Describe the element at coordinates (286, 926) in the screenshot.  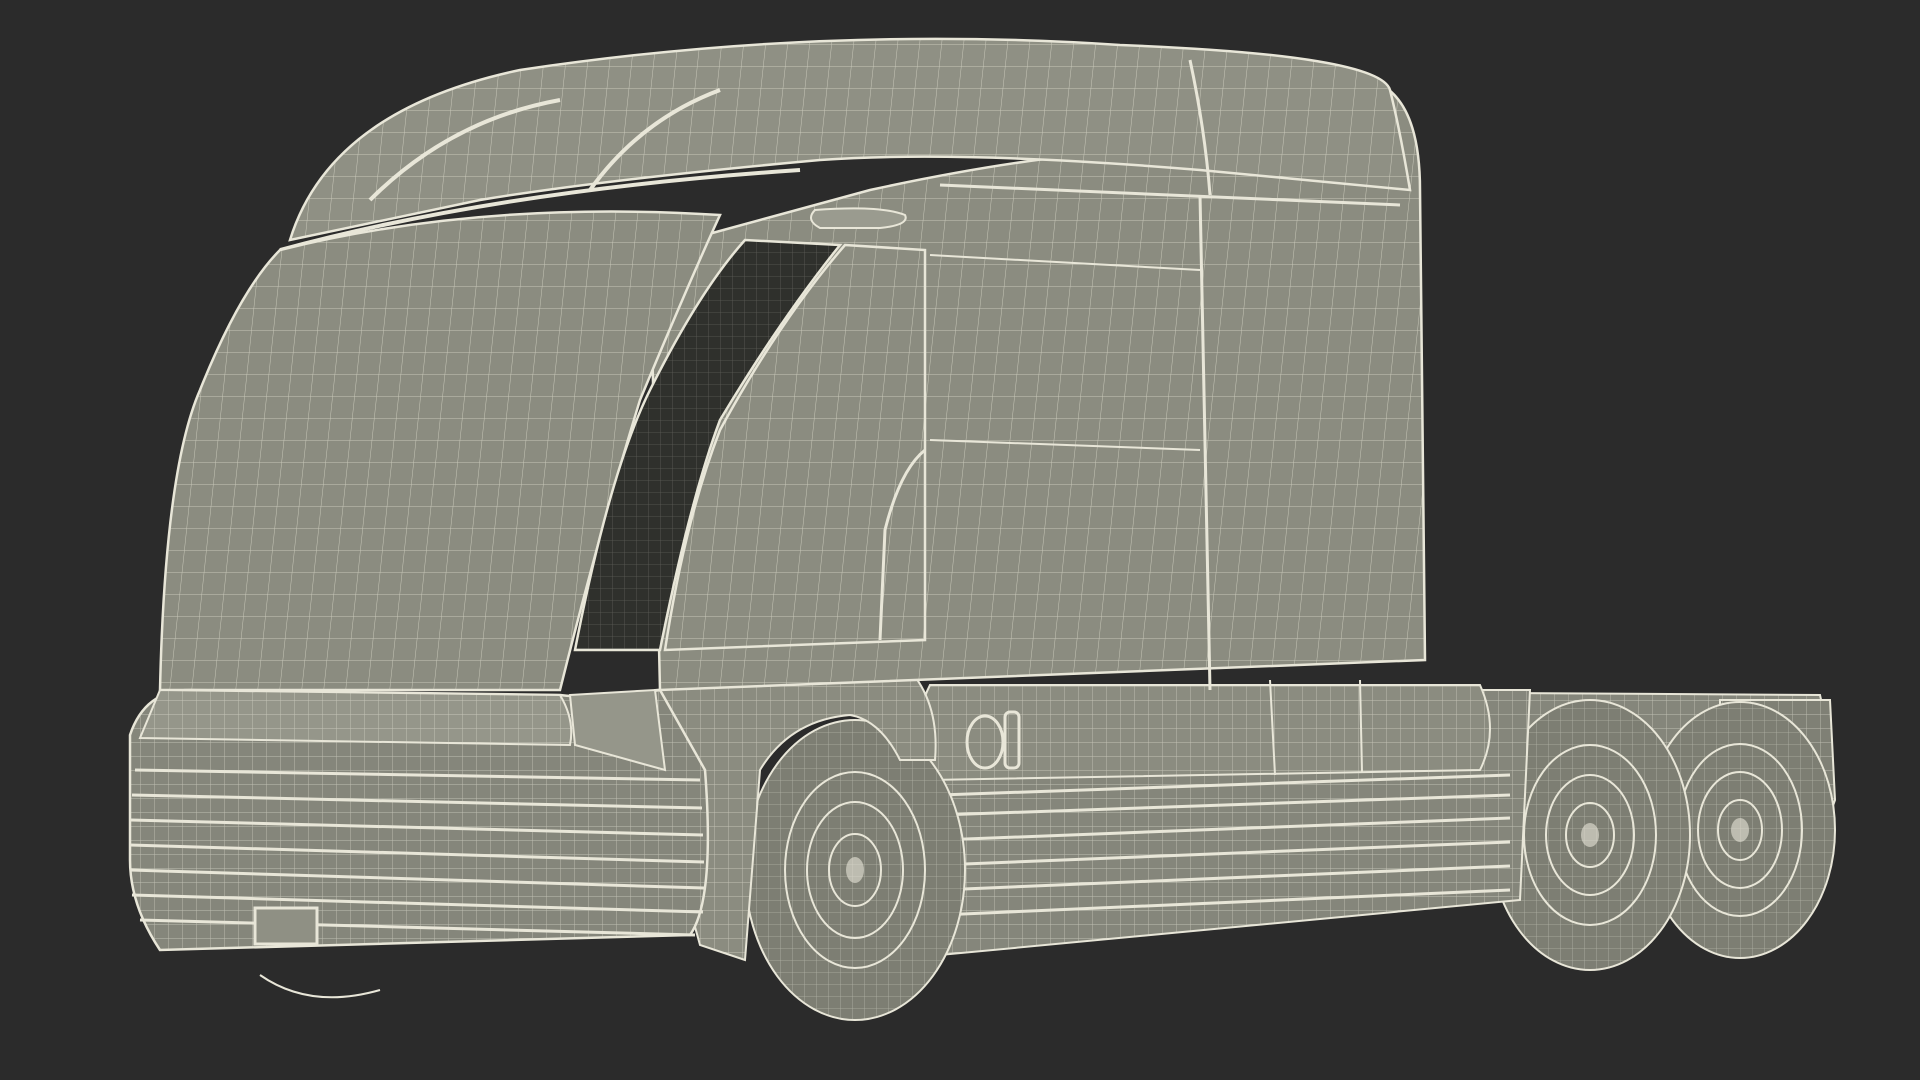
I see `license-plate` at that location.